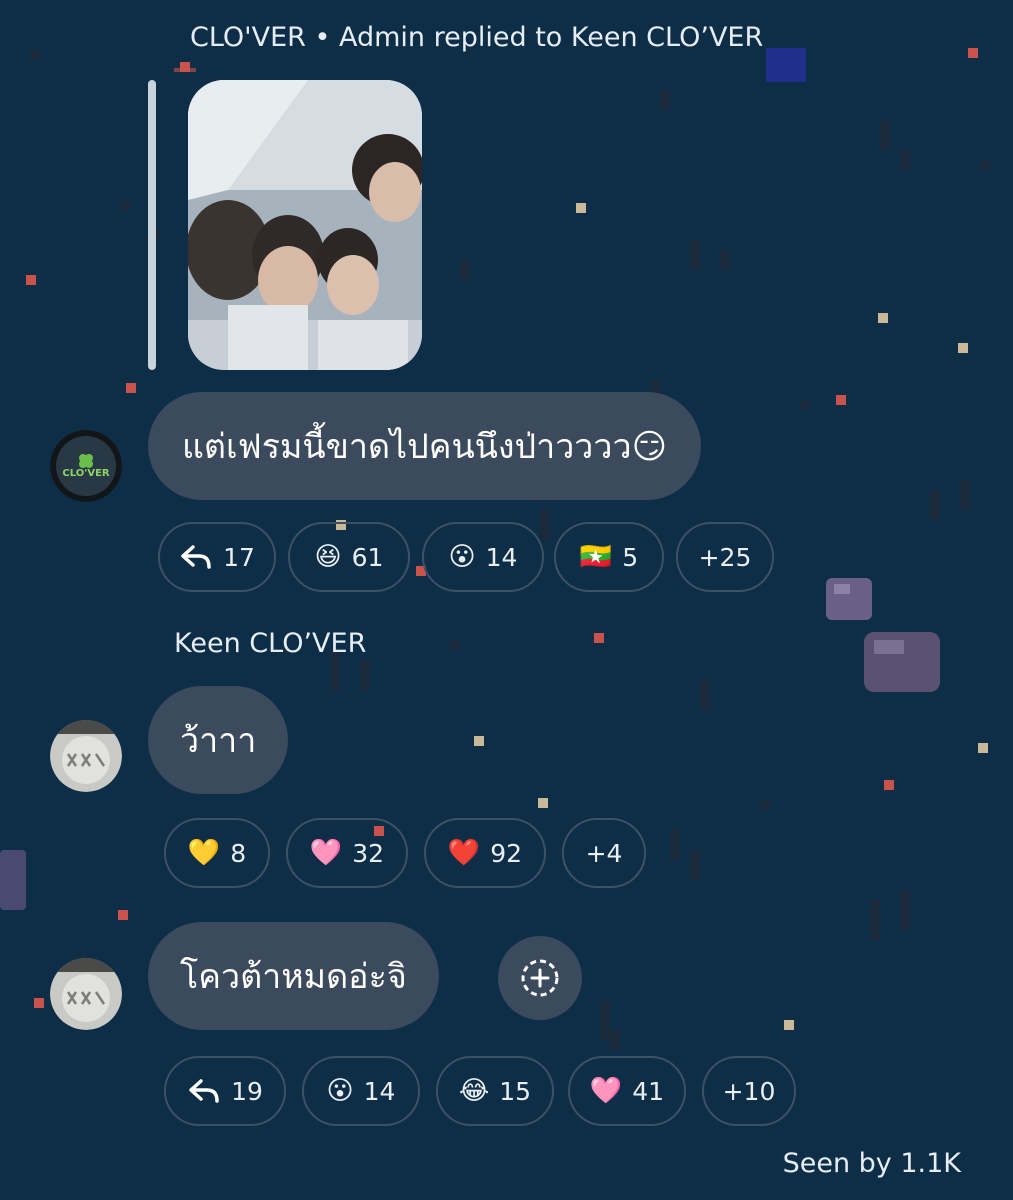 The width and height of the screenshot is (1013, 1200). Describe the element at coordinates (515, 1091) in the screenshot. I see `reaction-count: 15` at that location.